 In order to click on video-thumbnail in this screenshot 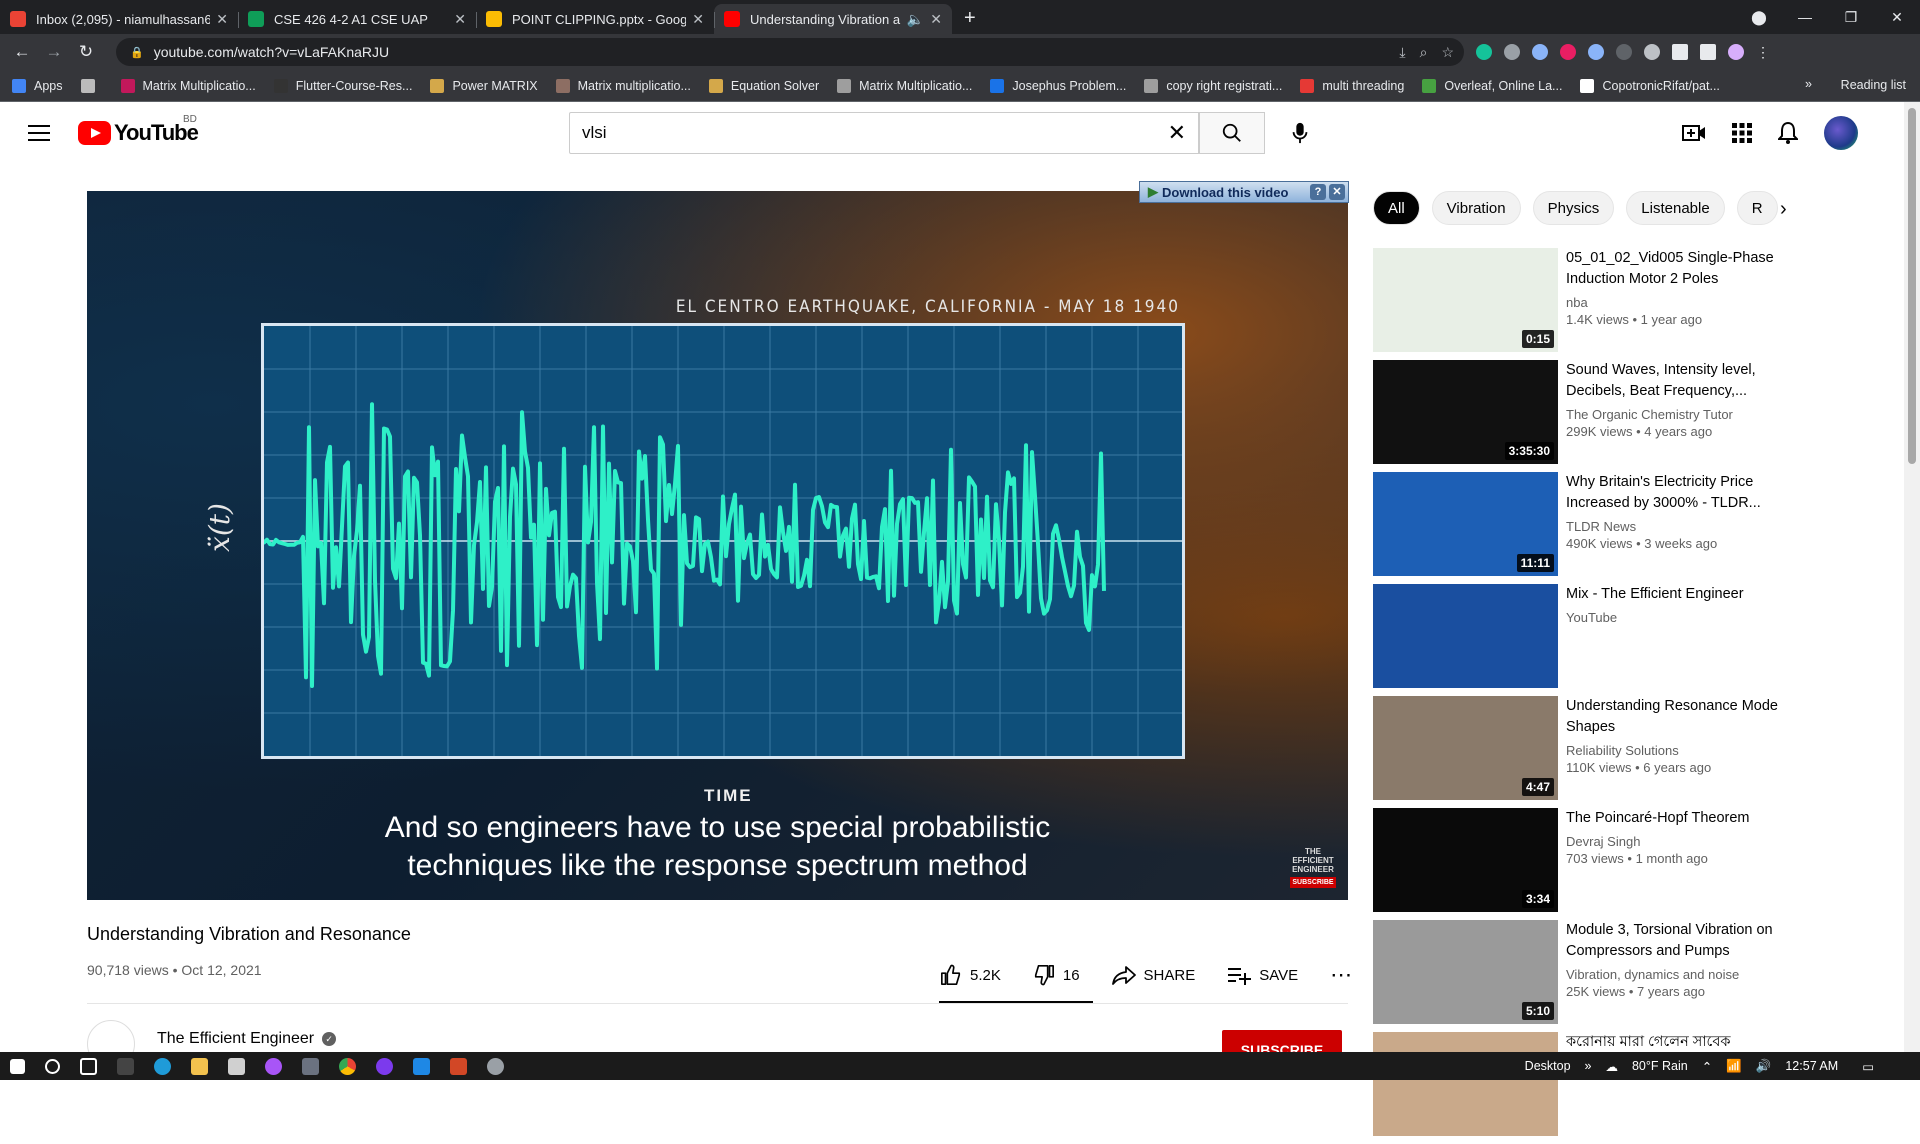, I will do `click(1465, 1084)`.